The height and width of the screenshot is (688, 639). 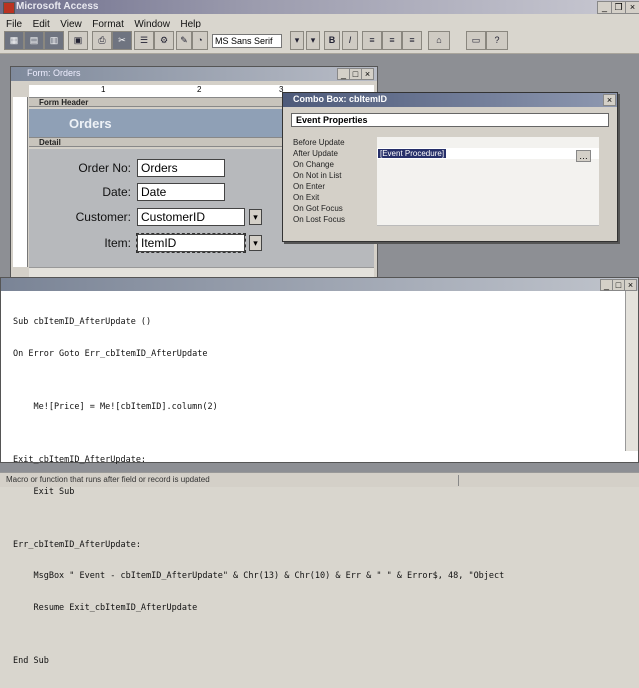 I want to click on property-name: On Lost Focus, so click(x=319, y=219).